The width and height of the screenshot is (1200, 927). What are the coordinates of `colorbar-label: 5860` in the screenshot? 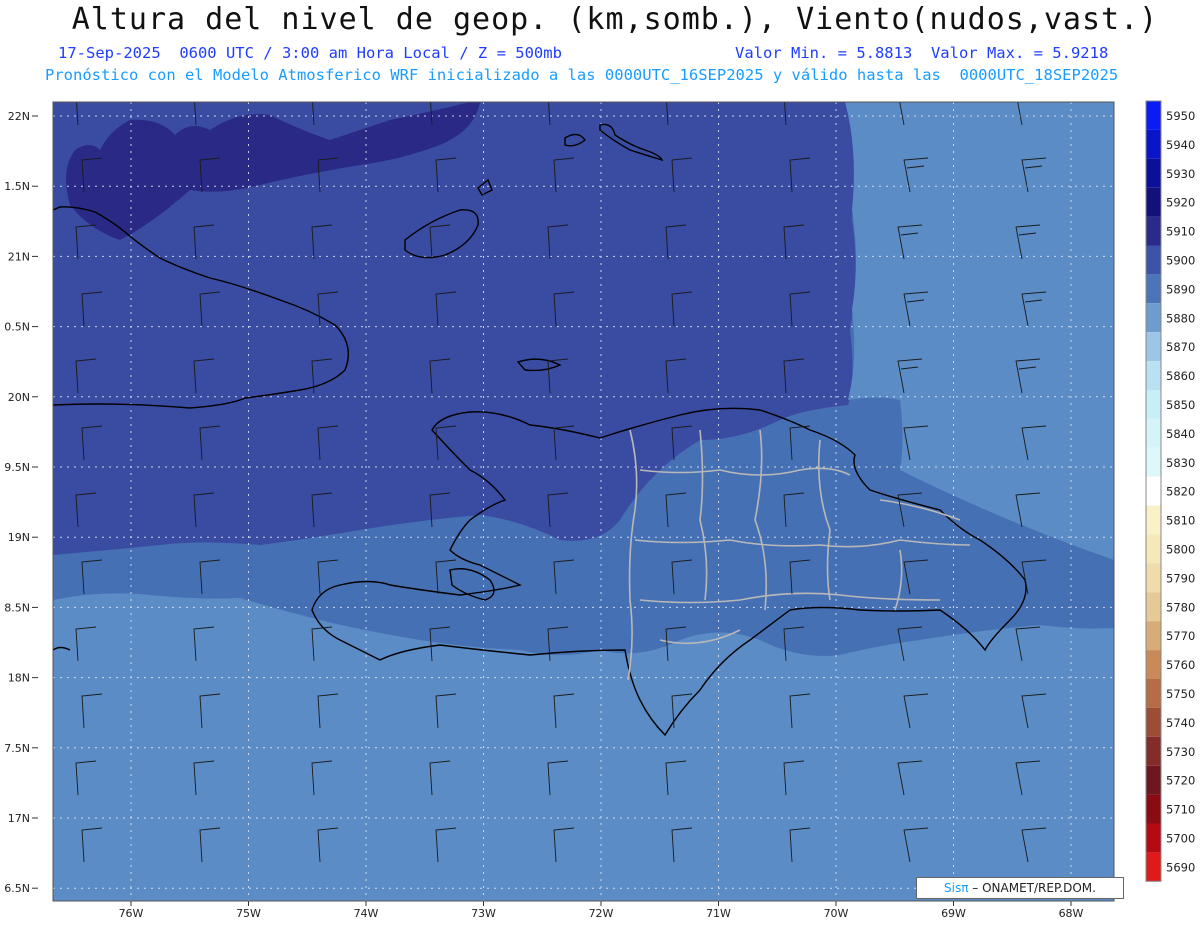 It's located at (1180, 376).